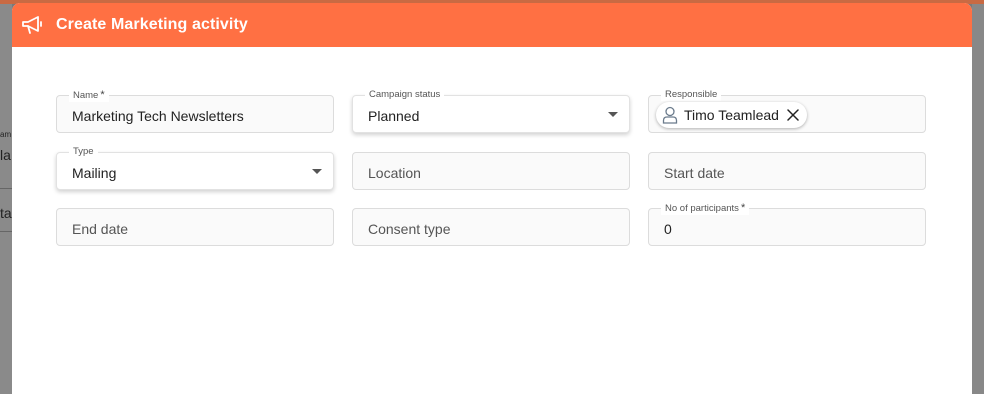 Image resolution: width=984 pixels, height=394 pixels. What do you see at coordinates (33, 25) in the screenshot?
I see `megaphone-icon` at bounding box center [33, 25].